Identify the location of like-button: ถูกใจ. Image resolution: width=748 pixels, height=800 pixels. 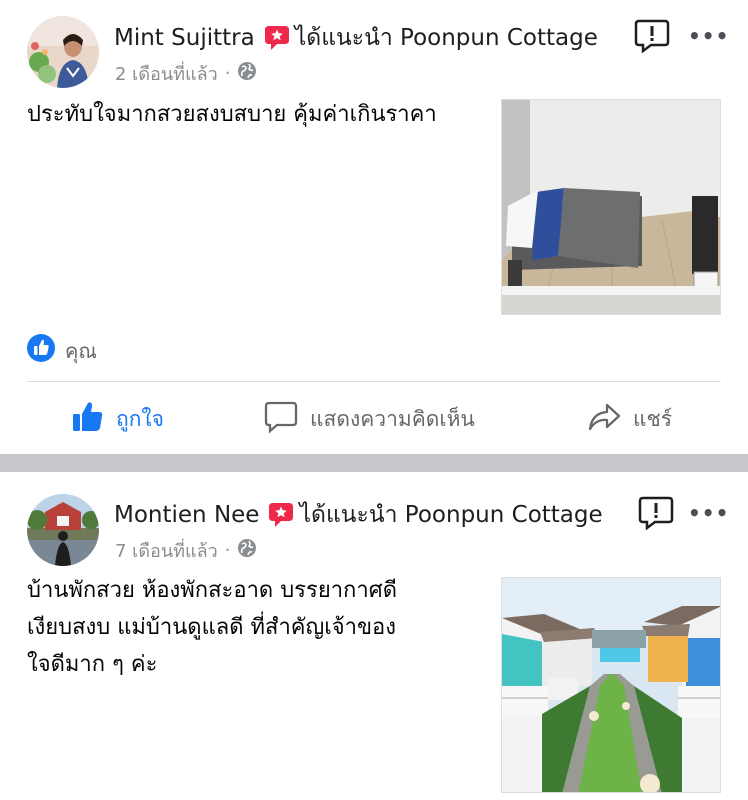
(117, 419).